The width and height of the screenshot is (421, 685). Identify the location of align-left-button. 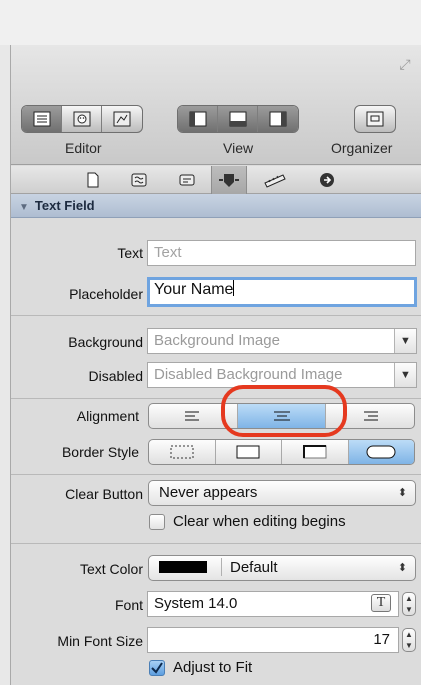
(193, 416).